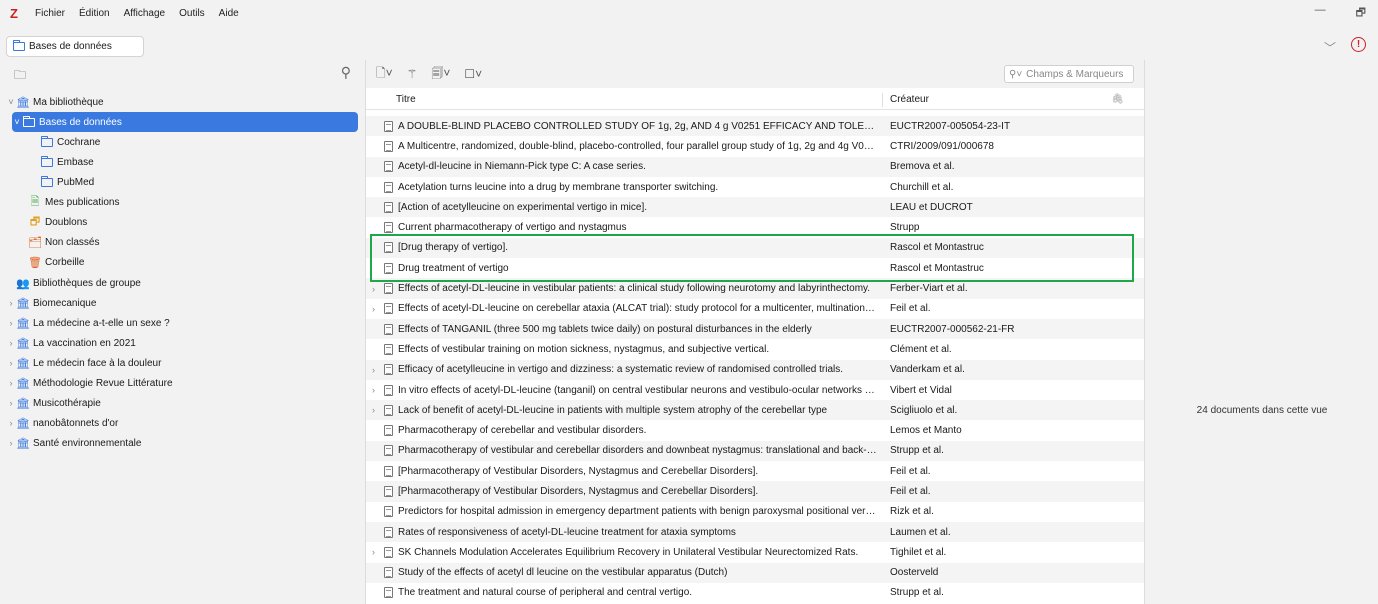 The width and height of the screenshot is (1378, 604). Describe the element at coordinates (1117, 99) in the screenshot. I see `paperclip-icon: 🖇` at that location.